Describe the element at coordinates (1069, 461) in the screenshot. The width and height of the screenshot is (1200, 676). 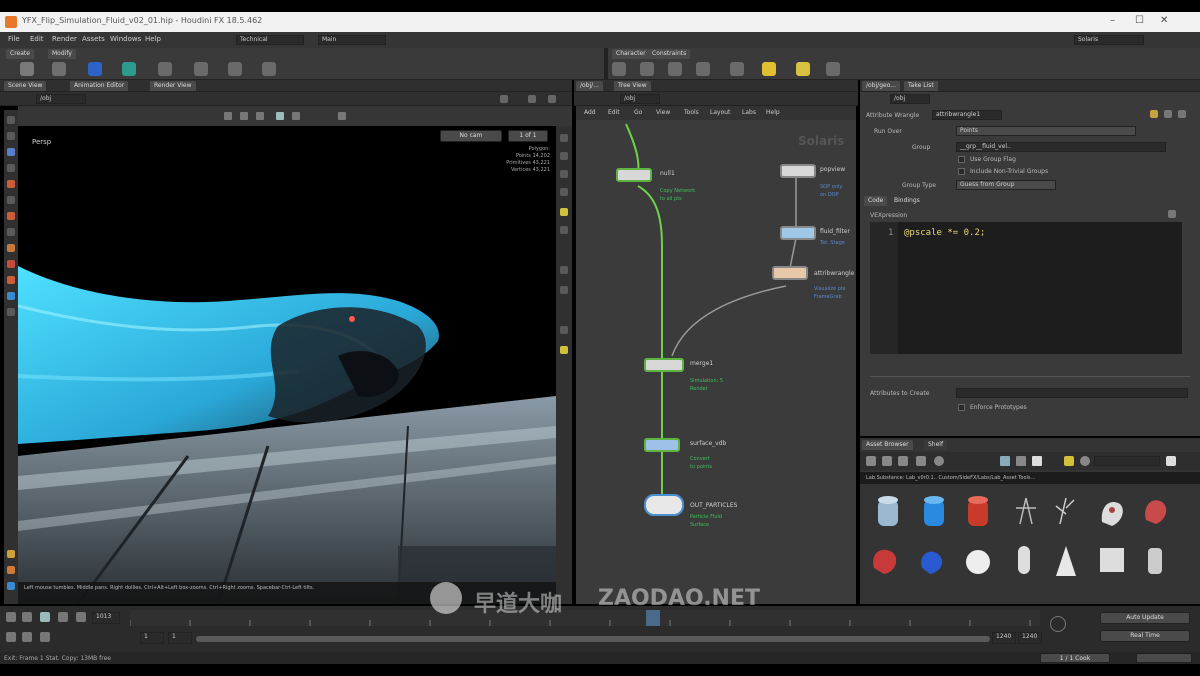
I see `star-icon` at that location.